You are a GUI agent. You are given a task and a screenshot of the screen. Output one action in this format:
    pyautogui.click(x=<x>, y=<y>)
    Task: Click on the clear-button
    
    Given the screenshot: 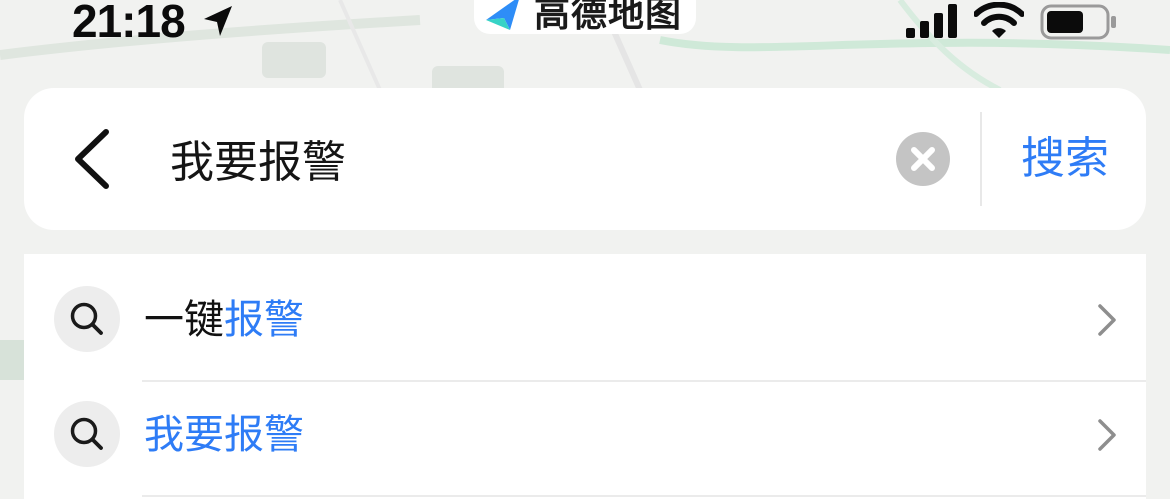 What is the action you would take?
    pyautogui.click(x=923, y=159)
    